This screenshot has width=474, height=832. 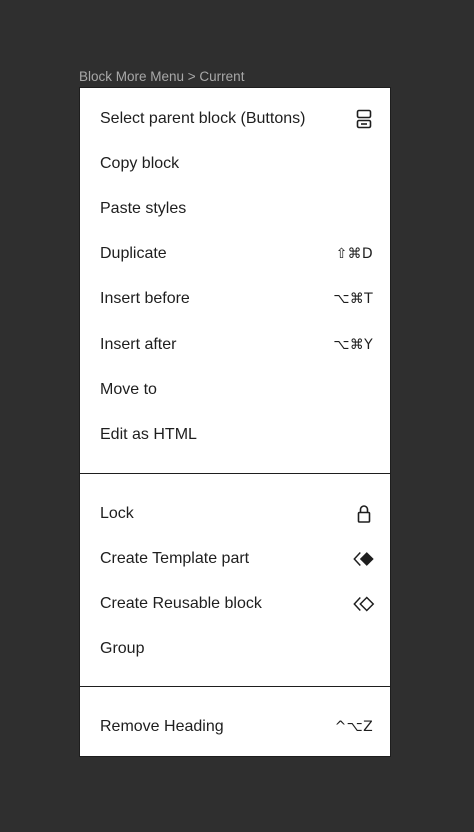 What do you see at coordinates (364, 604) in the screenshot?
I see `reusable-block-icon` at bounding box center [364, 604].